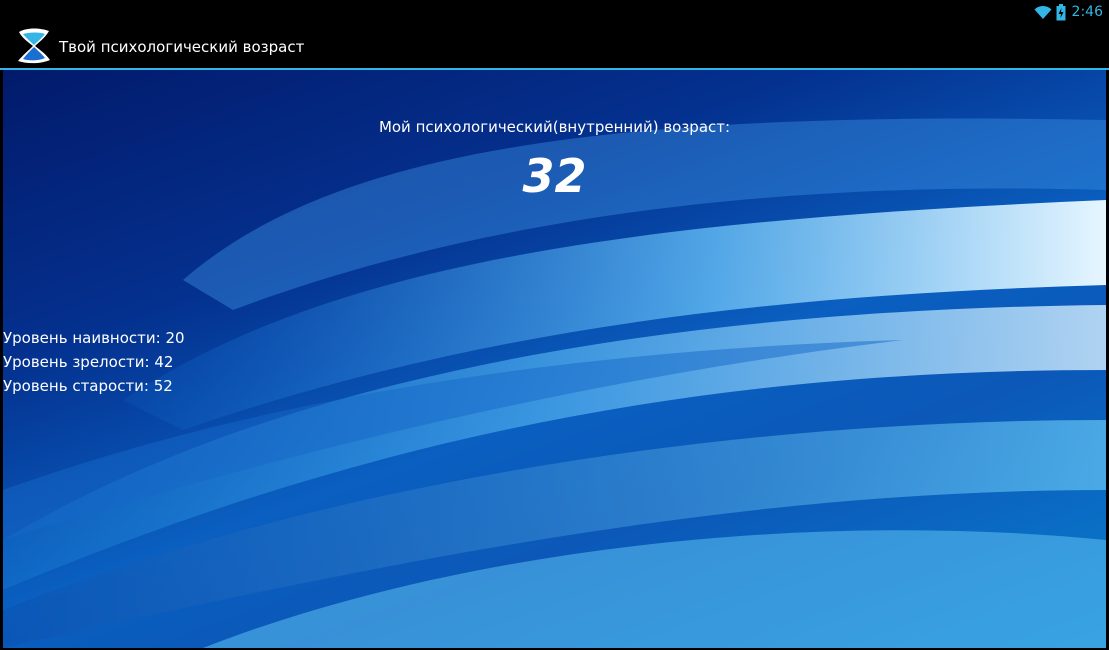 This screenshot has height=650, width=1109. I want to click on wifi-icon, so click(1043, 12).